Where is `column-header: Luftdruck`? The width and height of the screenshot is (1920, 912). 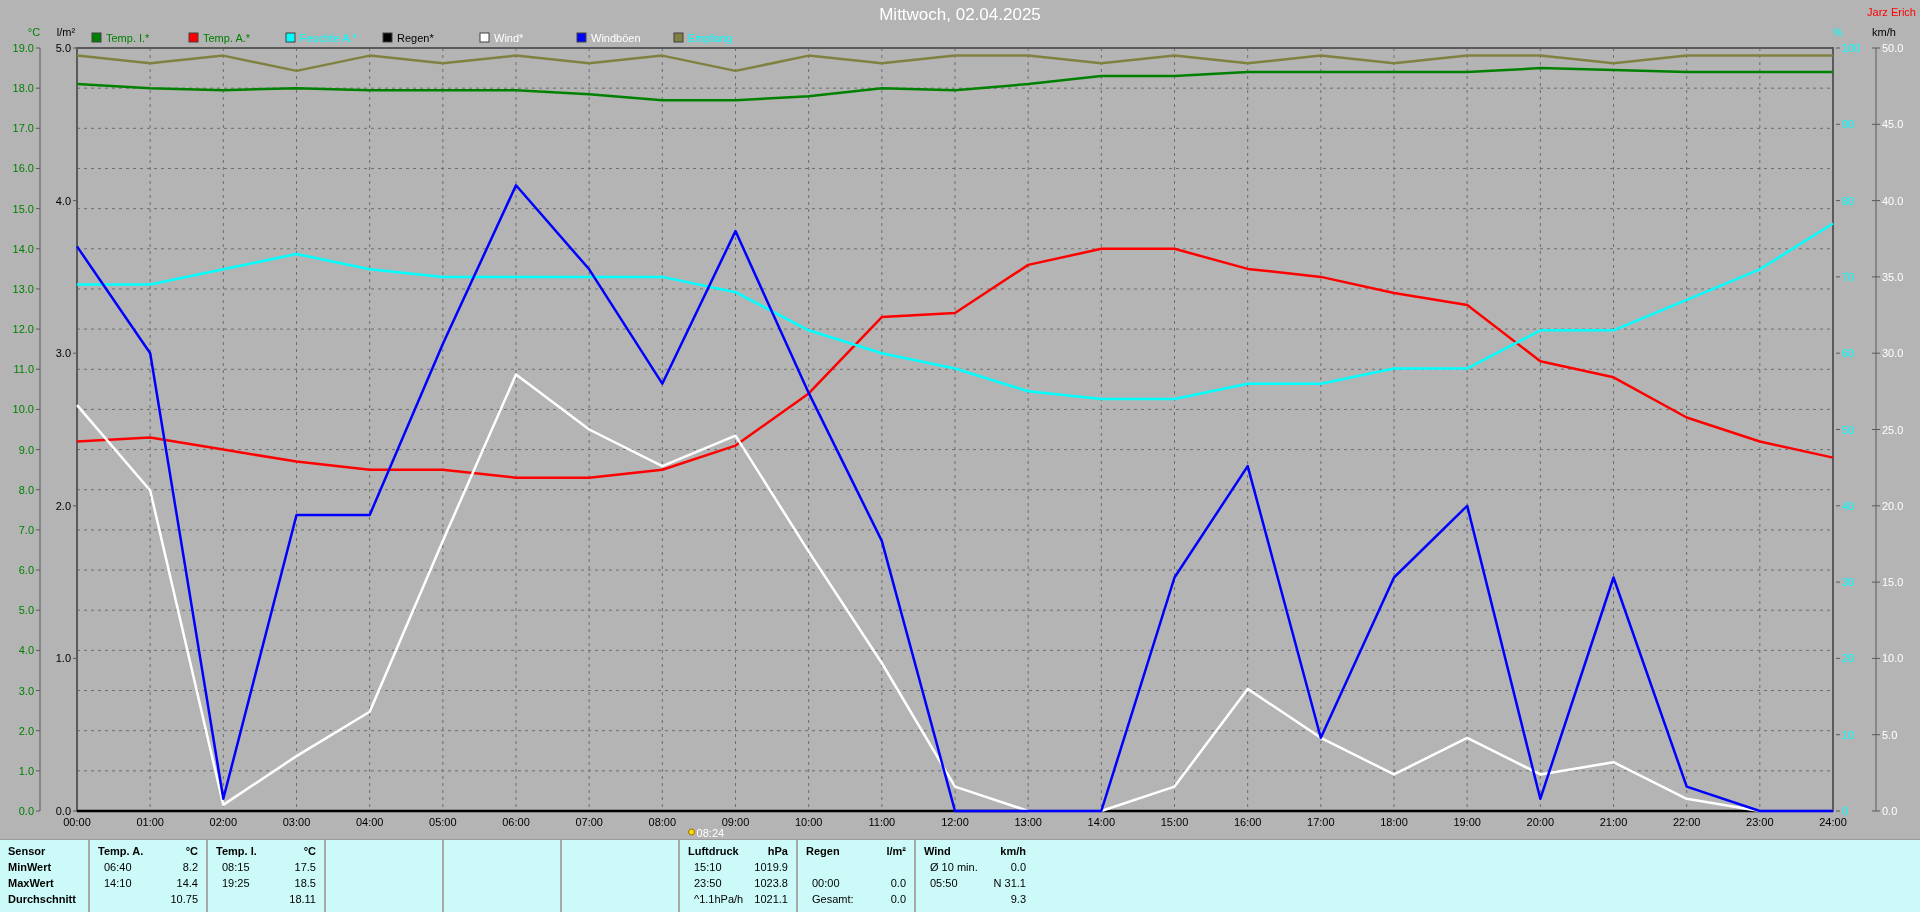
column-header: Luftdruck is located at coordinates (713, 851).